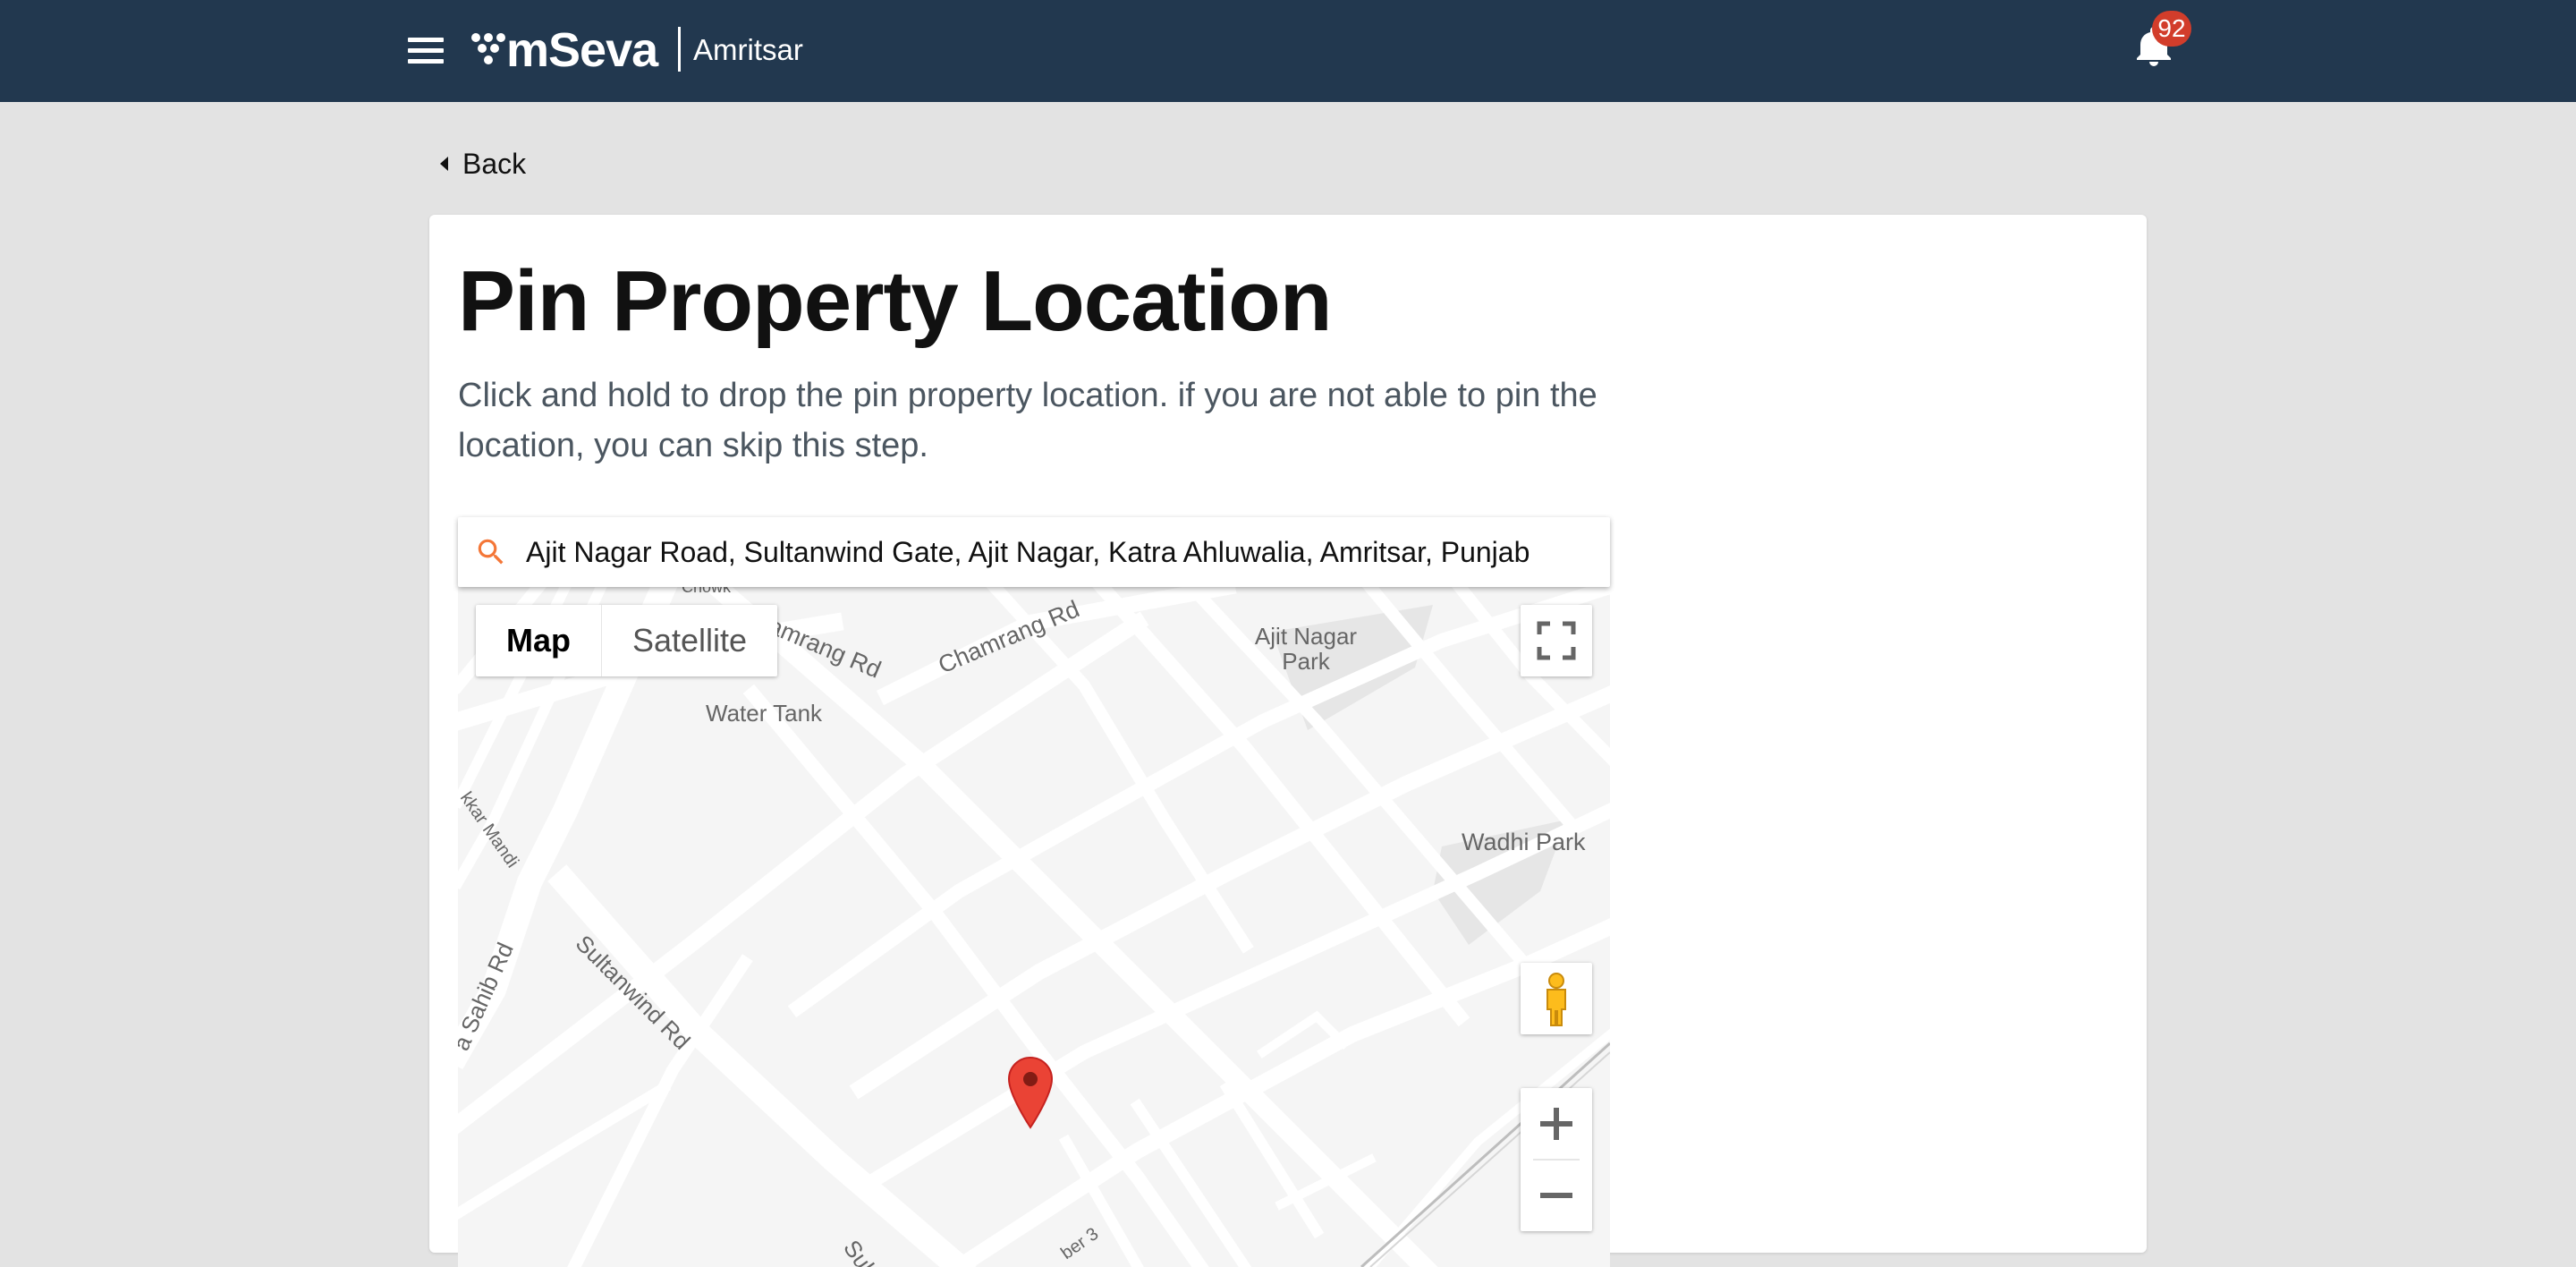  Describe the element at coordinates (1306, 636) in the screenshot. I see `map-label-ajit-nagar-park-1: Ajit Nagar` at that location.